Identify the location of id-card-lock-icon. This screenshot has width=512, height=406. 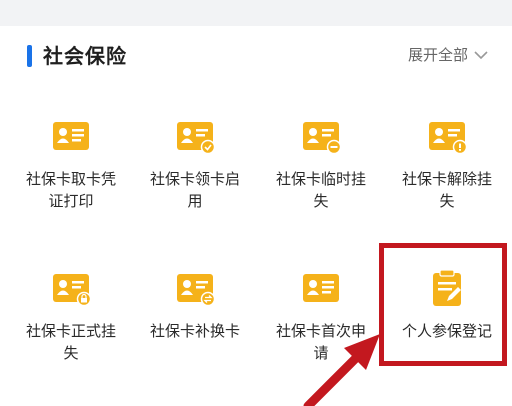
(71, 288).